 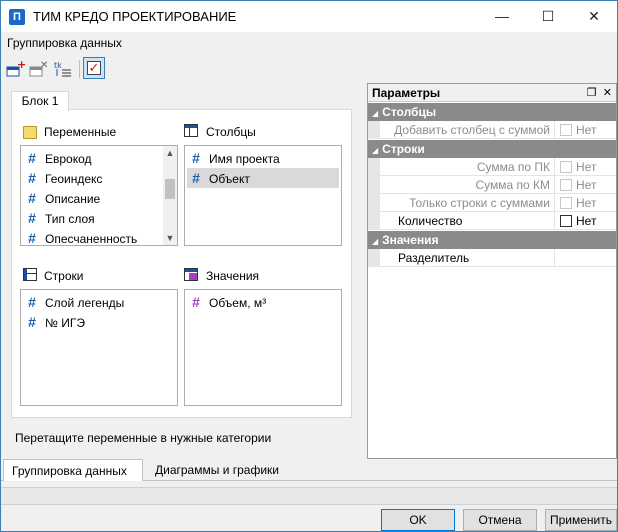 What do you see at coordinates (467, 130) in the screenshot?
I see `property-name: Добавить столбец с суммой` at bounding box center [467, 130].